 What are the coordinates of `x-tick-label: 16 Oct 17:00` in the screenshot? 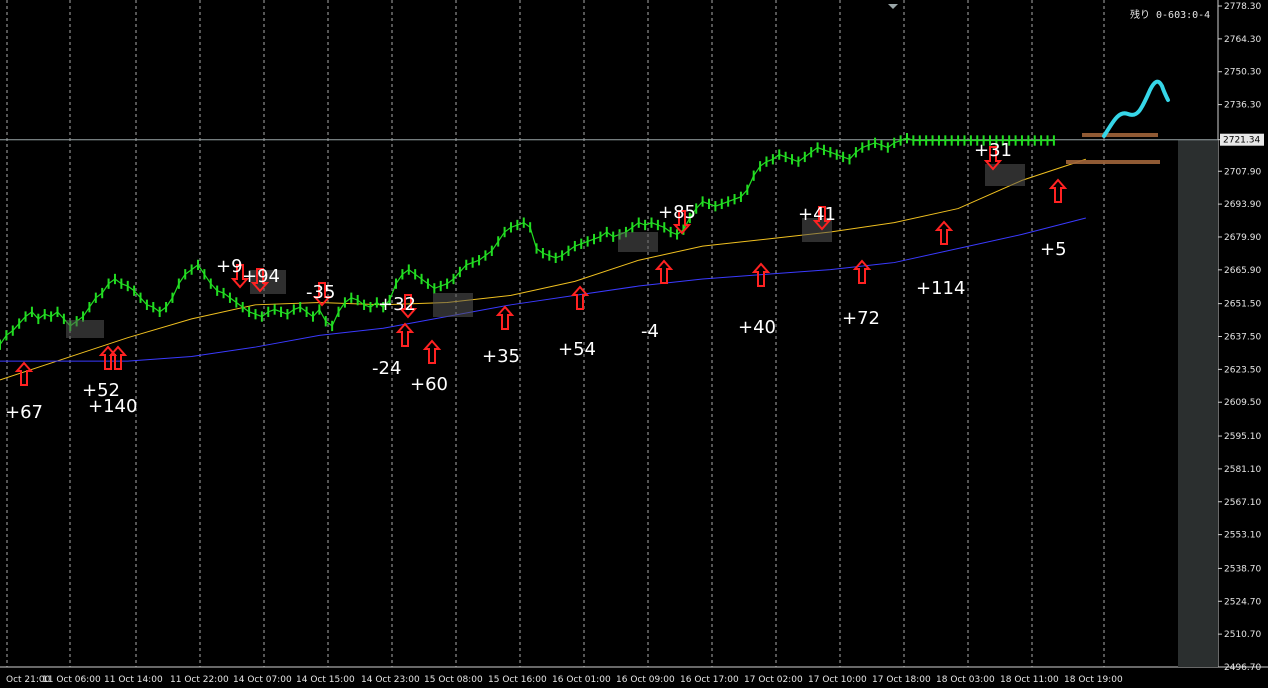 It's located at (709, 680).